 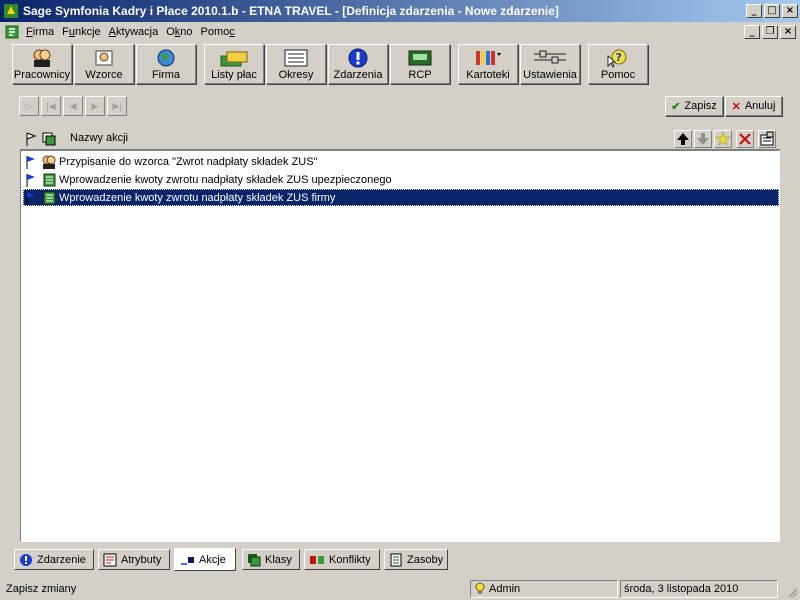 What do you see at coordinates (49, 139) in the screenshot?
I see `copy-icon` at bounding box center [49, 139].